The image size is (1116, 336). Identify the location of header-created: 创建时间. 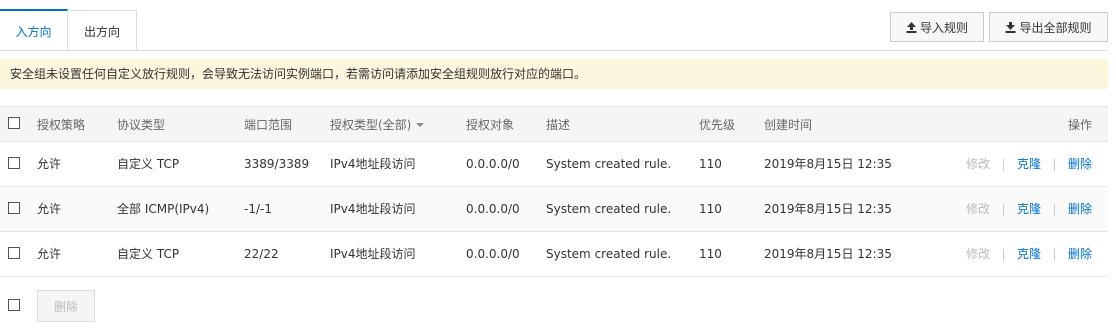
(788, 125).